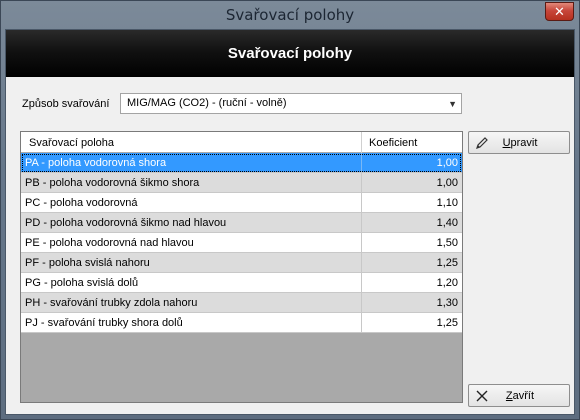 This screenshot has width=580, height=420. Describe the element at coordinates (96, 163) in the screenshot. I see `position-cell: PA - poloha vodorovná shora` at that location.